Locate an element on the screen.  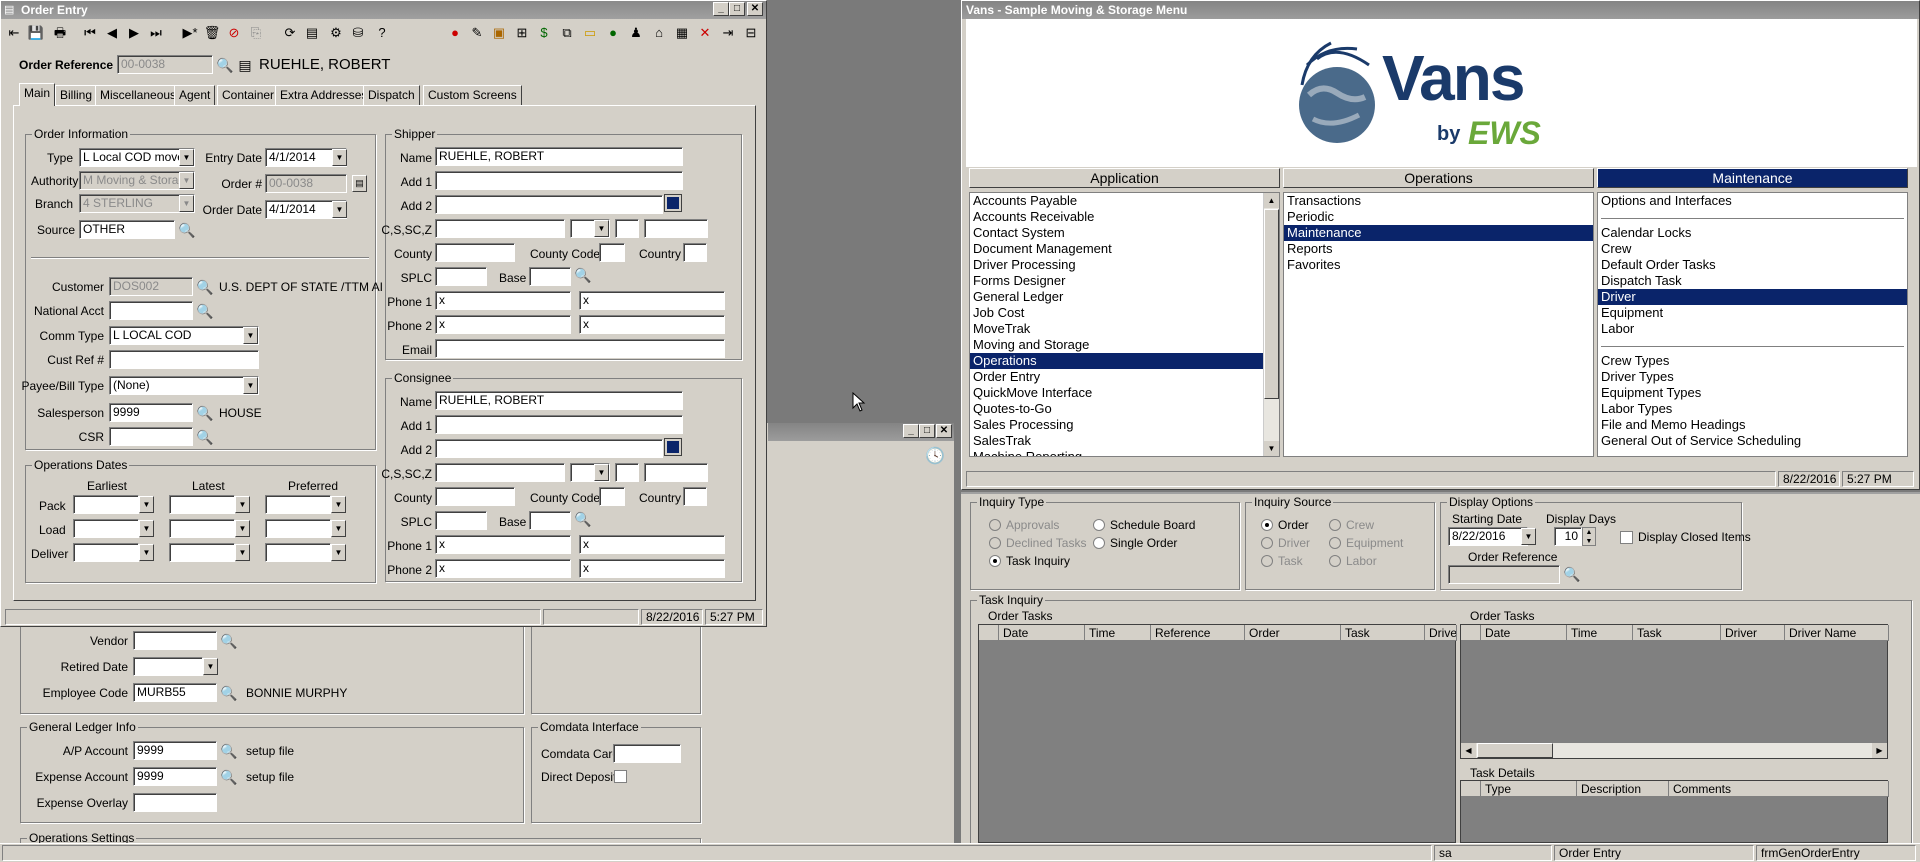
application-list-item: Operations is located at coordinates (1124, 361).